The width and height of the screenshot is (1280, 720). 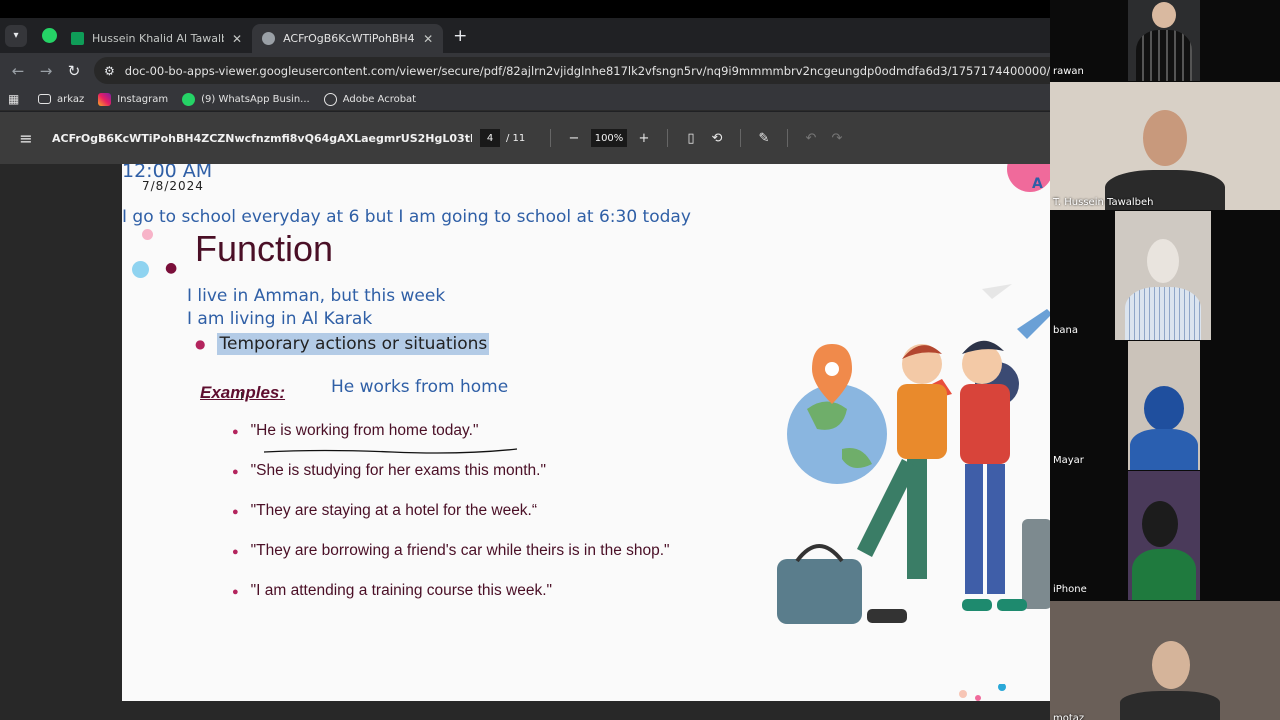 What do you see at coordinates (1068, 71) in the screenshot?
I see `participant-name: rawan` at bounding box center [1068, 71].